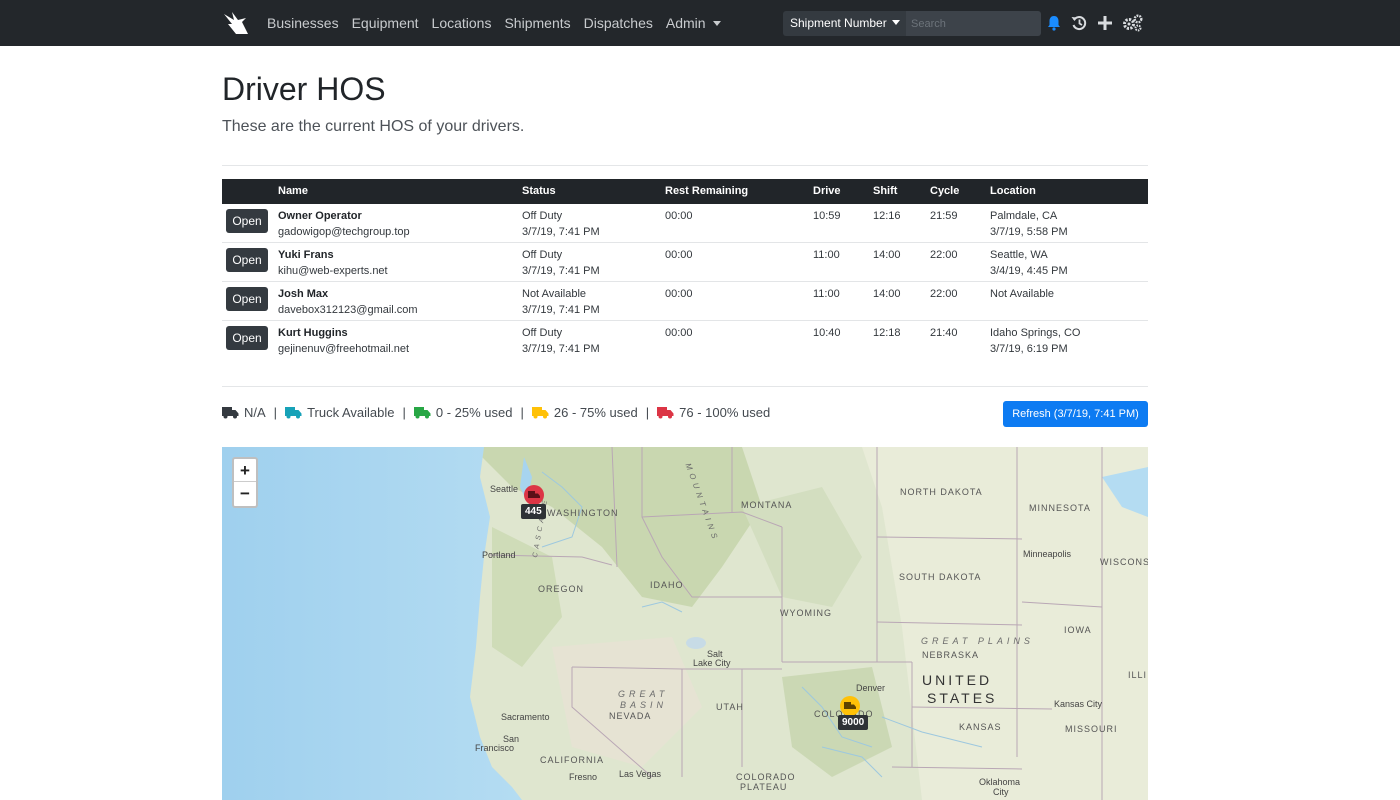 The image size is (1400, 800). What do you see at coordinates (333, 271) in the screenshot?
I see `driver-email: kihu@web-experts.net` at bounding box center [333, 271].